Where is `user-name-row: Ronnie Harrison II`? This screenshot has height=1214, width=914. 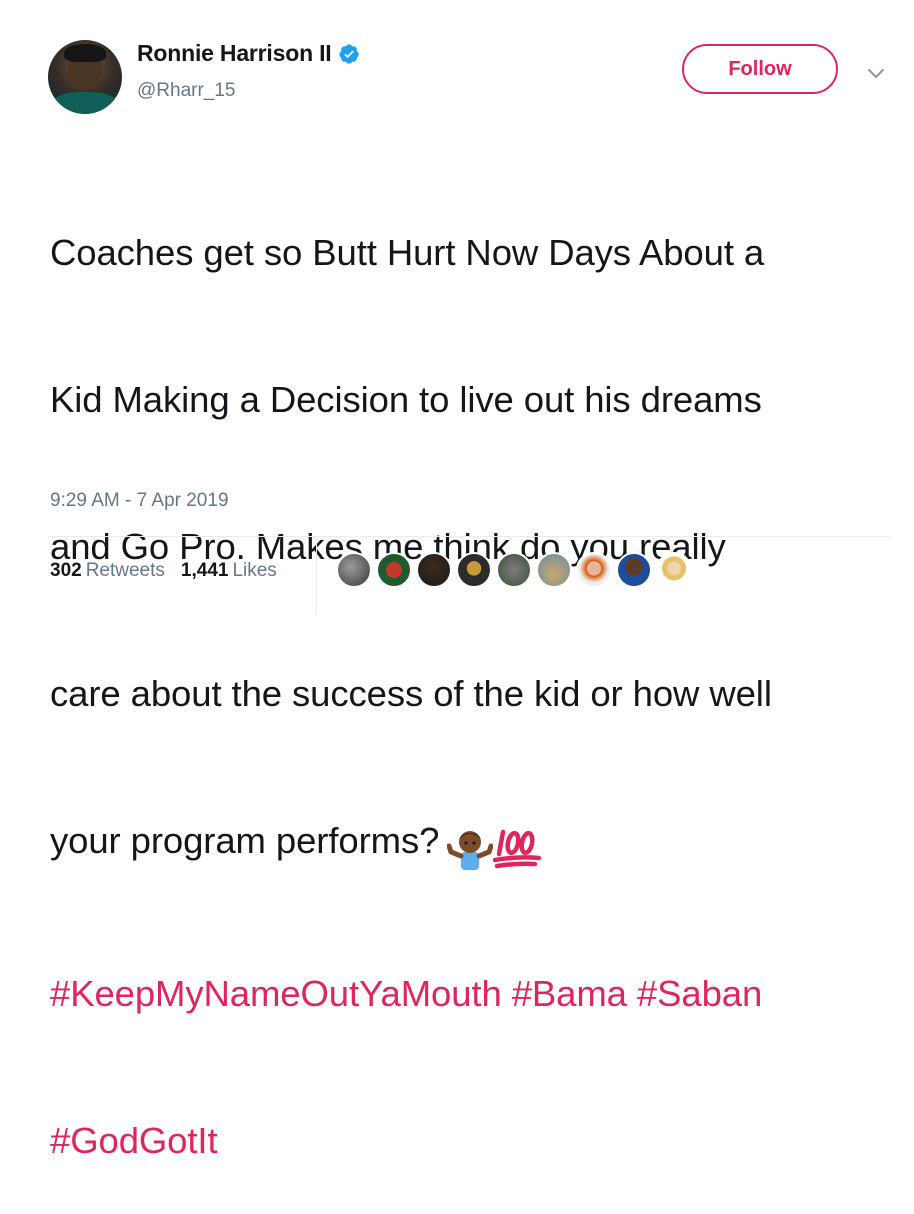 user-name-row: Ronnie Harrison II is located at coordinates (248, 53).